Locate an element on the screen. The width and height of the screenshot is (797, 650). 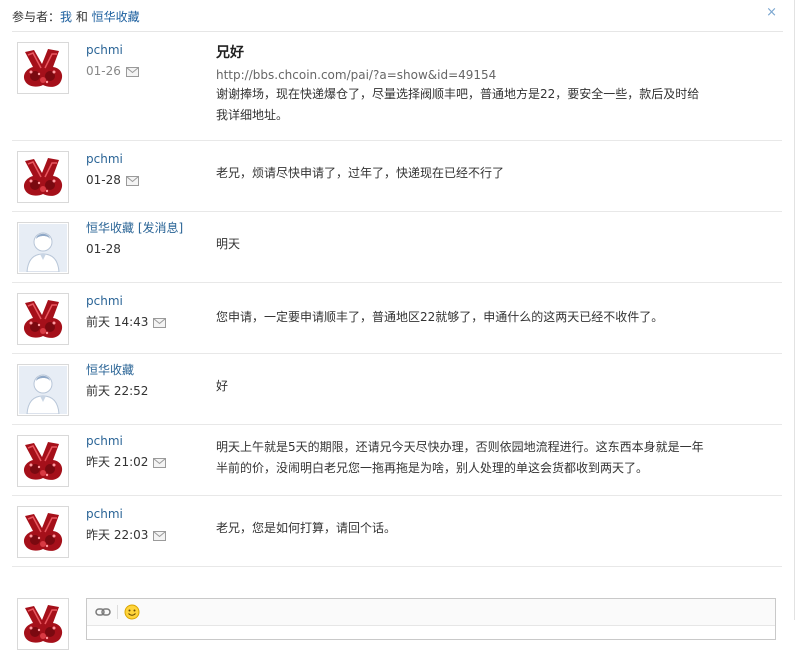
message-text-line: 老兄，烦请尽快申请了，过年了，快递现在已经不行了 is located at coordinates (360, 173).